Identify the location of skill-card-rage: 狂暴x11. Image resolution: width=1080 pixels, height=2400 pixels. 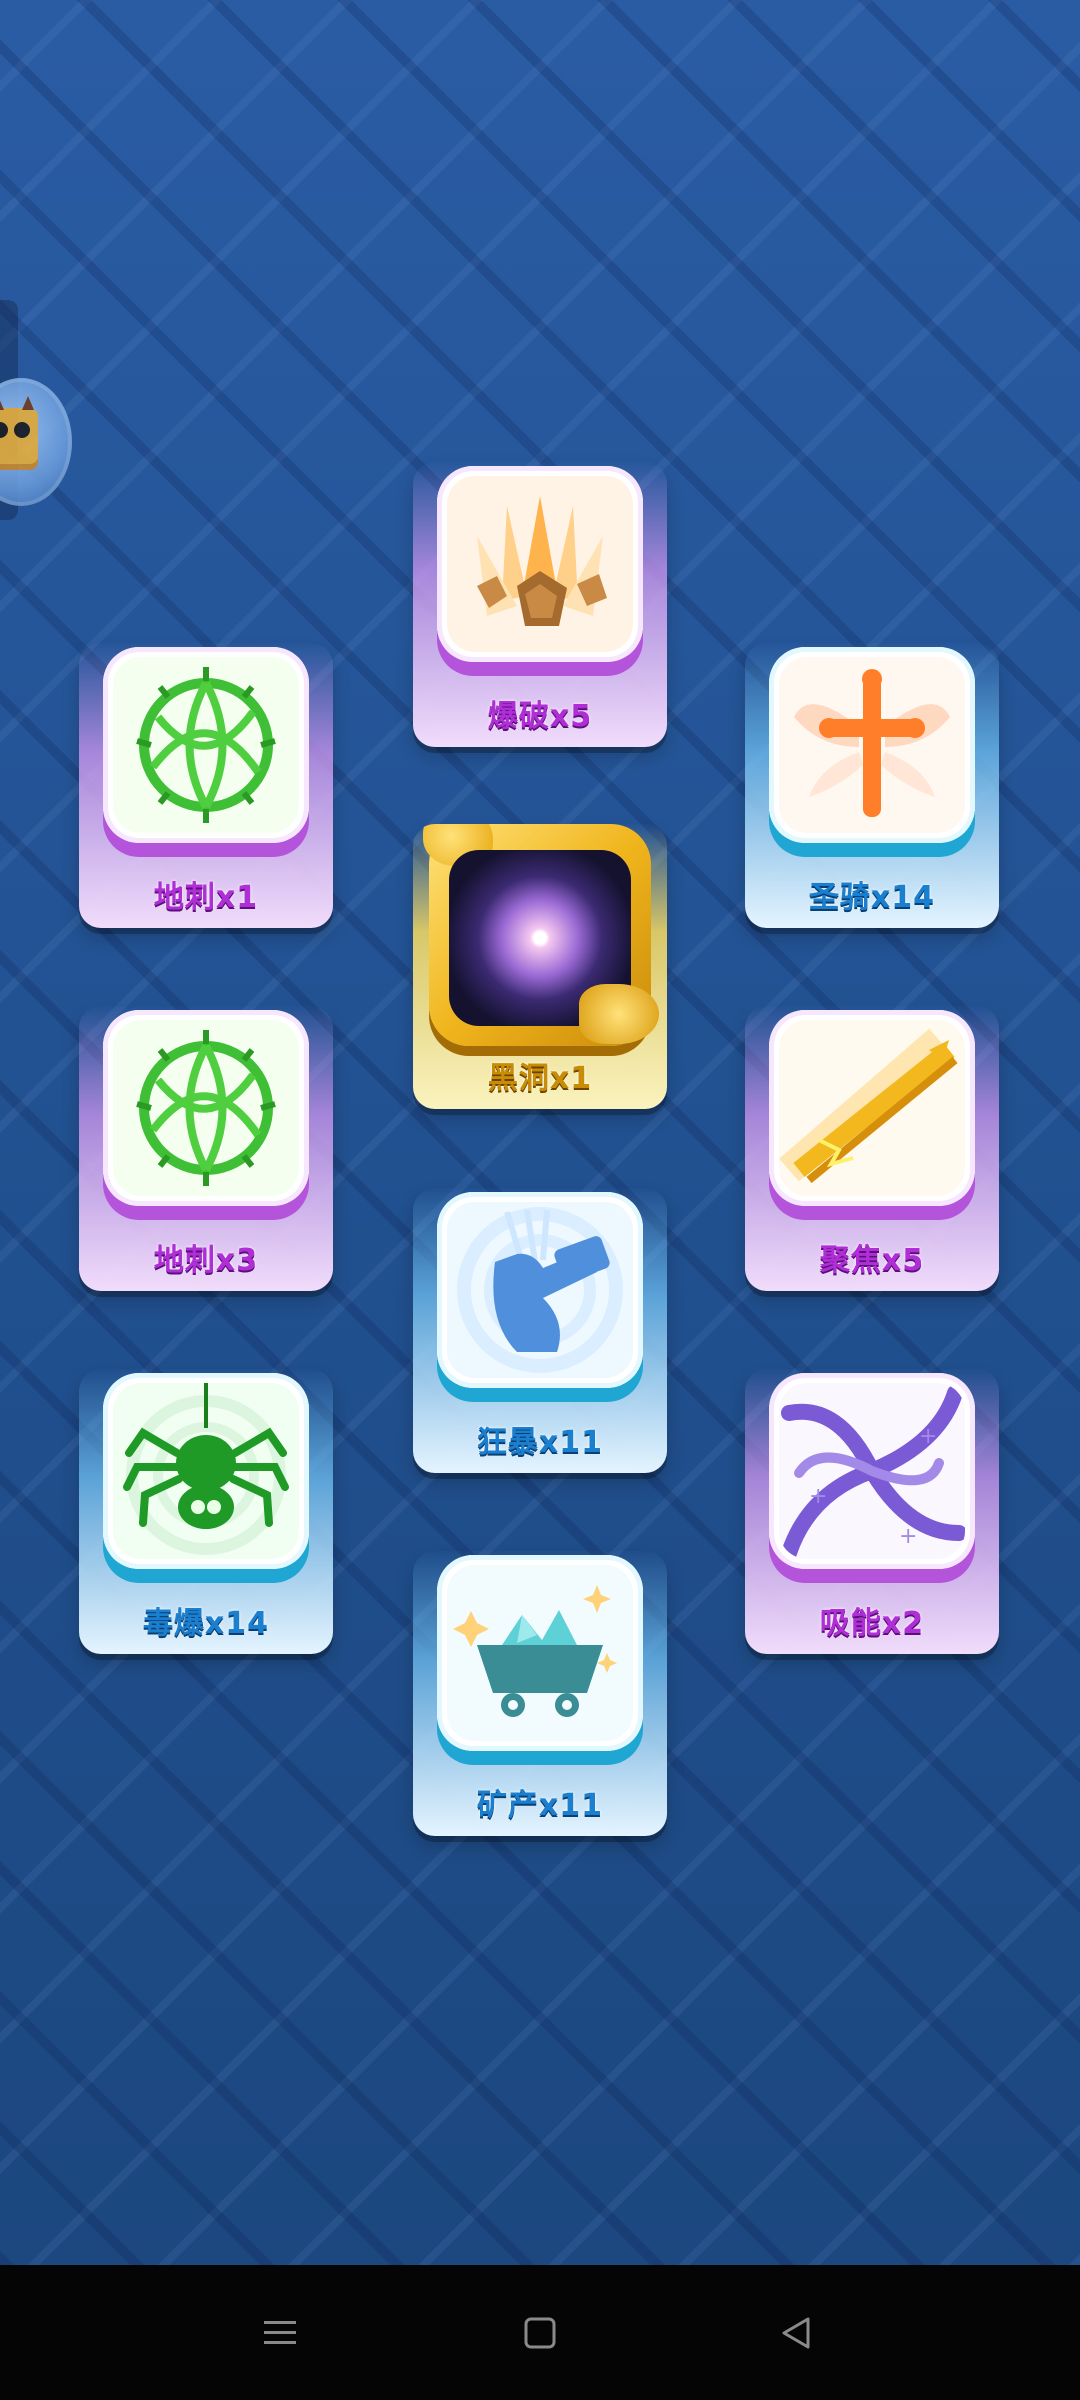
(540, 1330).